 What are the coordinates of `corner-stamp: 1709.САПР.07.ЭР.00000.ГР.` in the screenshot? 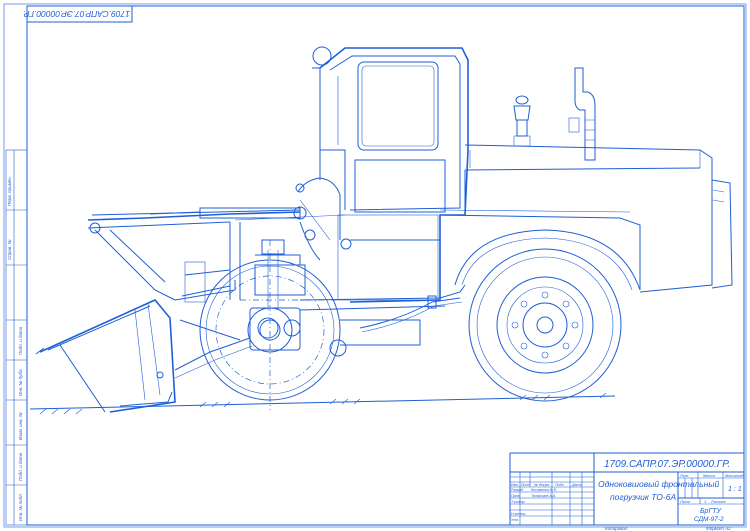 It's located at (78, 14).